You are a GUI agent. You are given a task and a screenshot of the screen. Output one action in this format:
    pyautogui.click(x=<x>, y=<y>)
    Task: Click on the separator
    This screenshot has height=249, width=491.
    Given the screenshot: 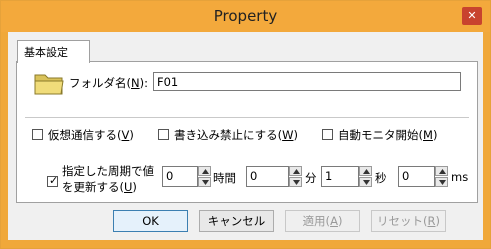 What is the action you would take?
    pyautogui.click(x=247, y=117)
    